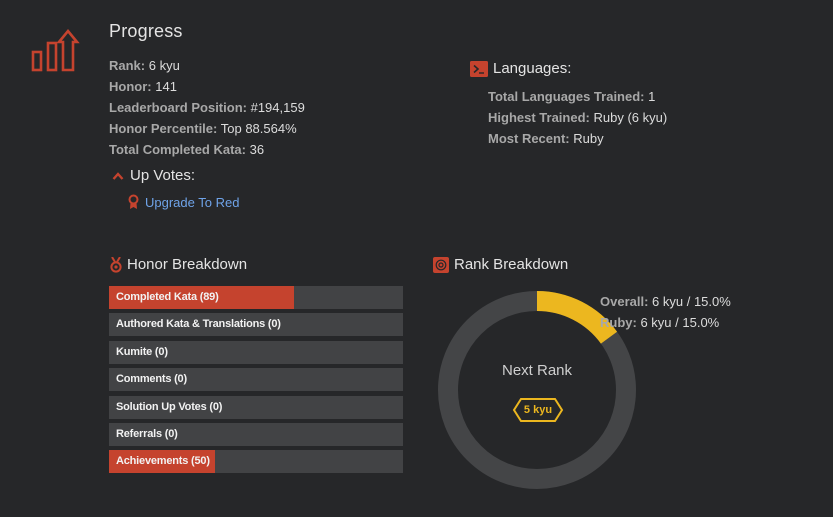 The width and height of the screenshot is (833, 517). I want to click on honor-bar-referrals: Referrals (0), so click(256, 434).